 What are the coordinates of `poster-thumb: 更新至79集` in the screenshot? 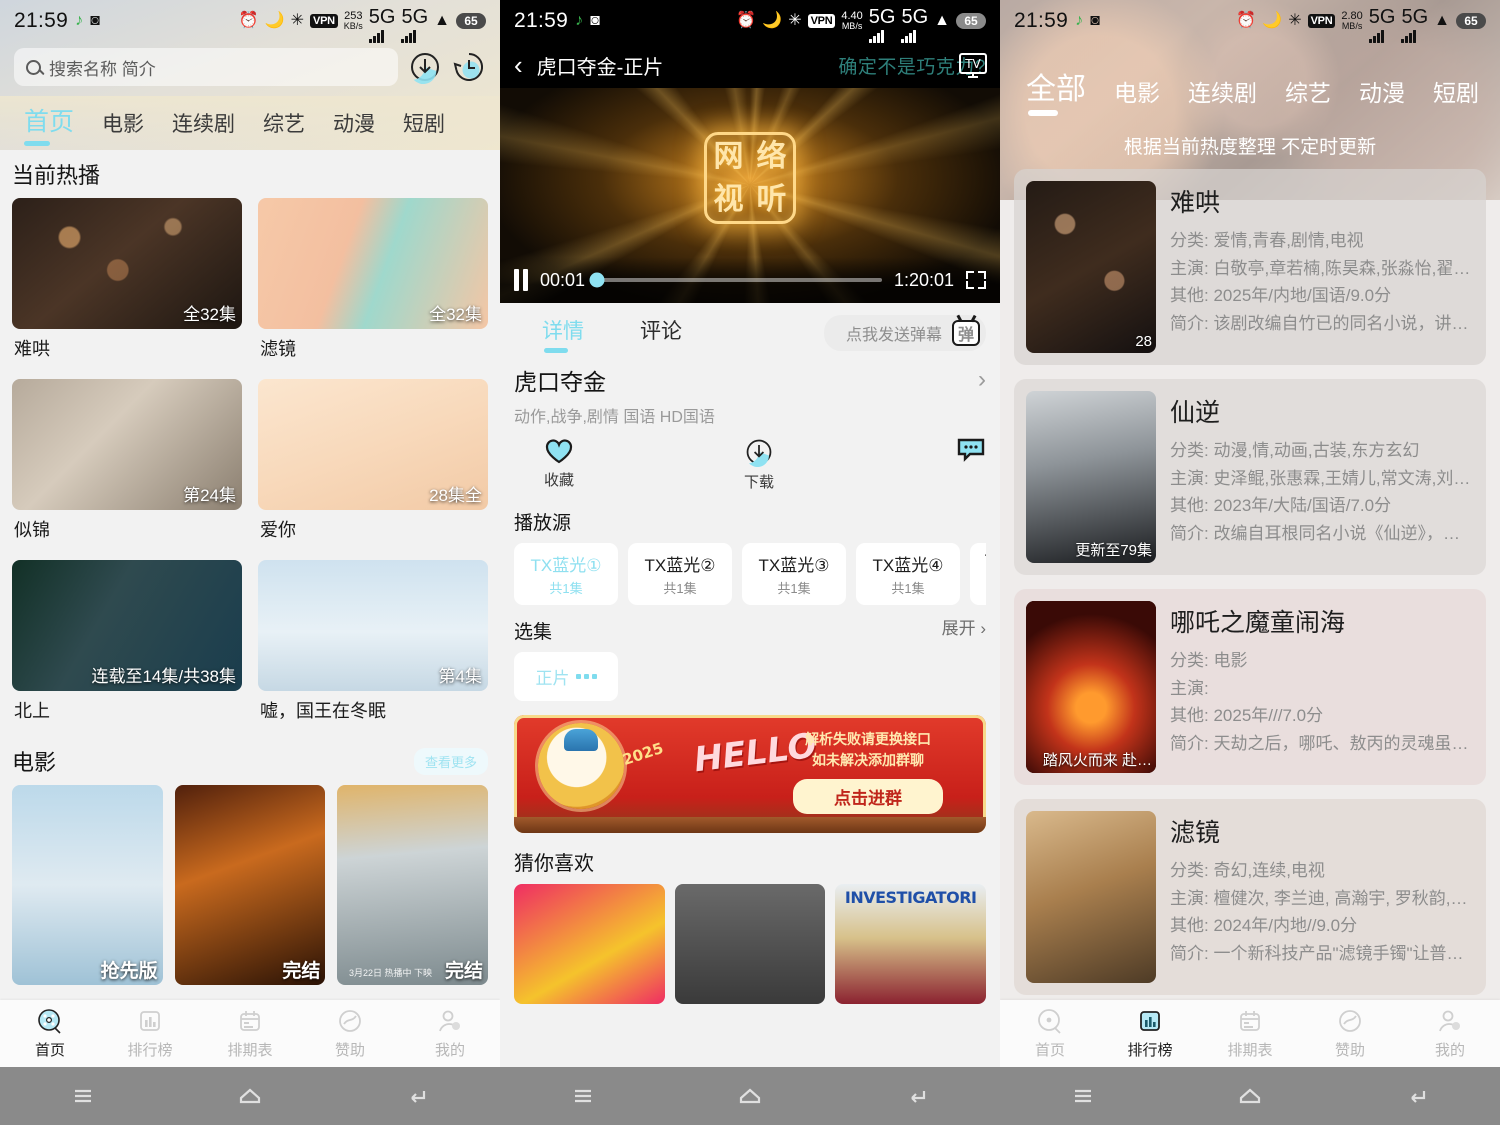 It's located at (1091, 477).